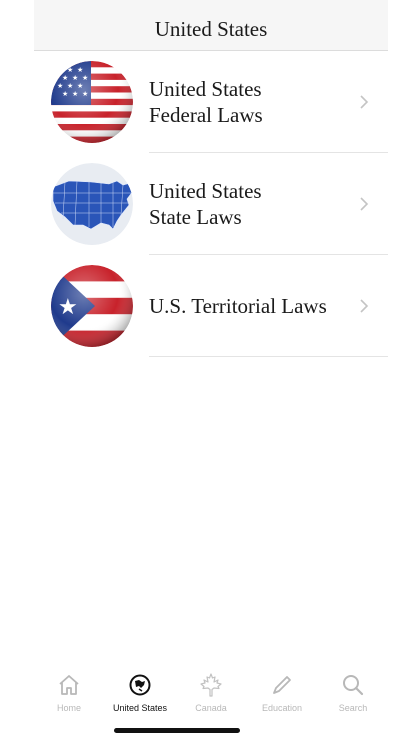 This screenshot has height=741, width=417. Describe the element at coordinates (69, 697) in the screenshot. I see `tab-home: Home` at that location.